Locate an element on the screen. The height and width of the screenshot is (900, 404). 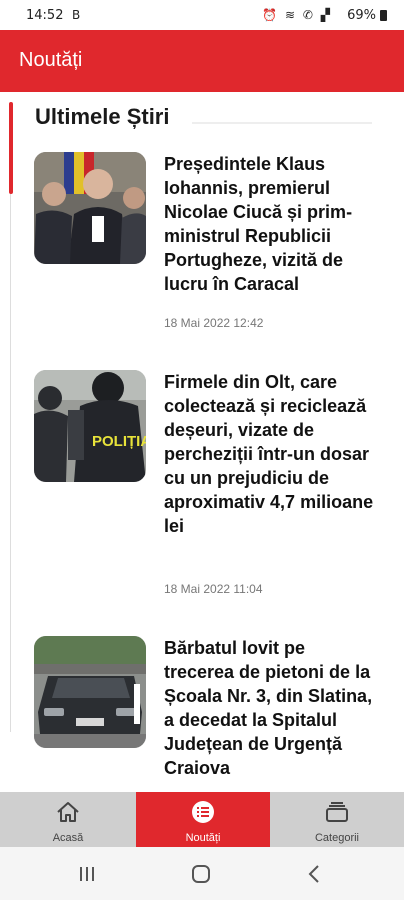
alarm-icon: ⏰ is located at coordinates (271, 15).